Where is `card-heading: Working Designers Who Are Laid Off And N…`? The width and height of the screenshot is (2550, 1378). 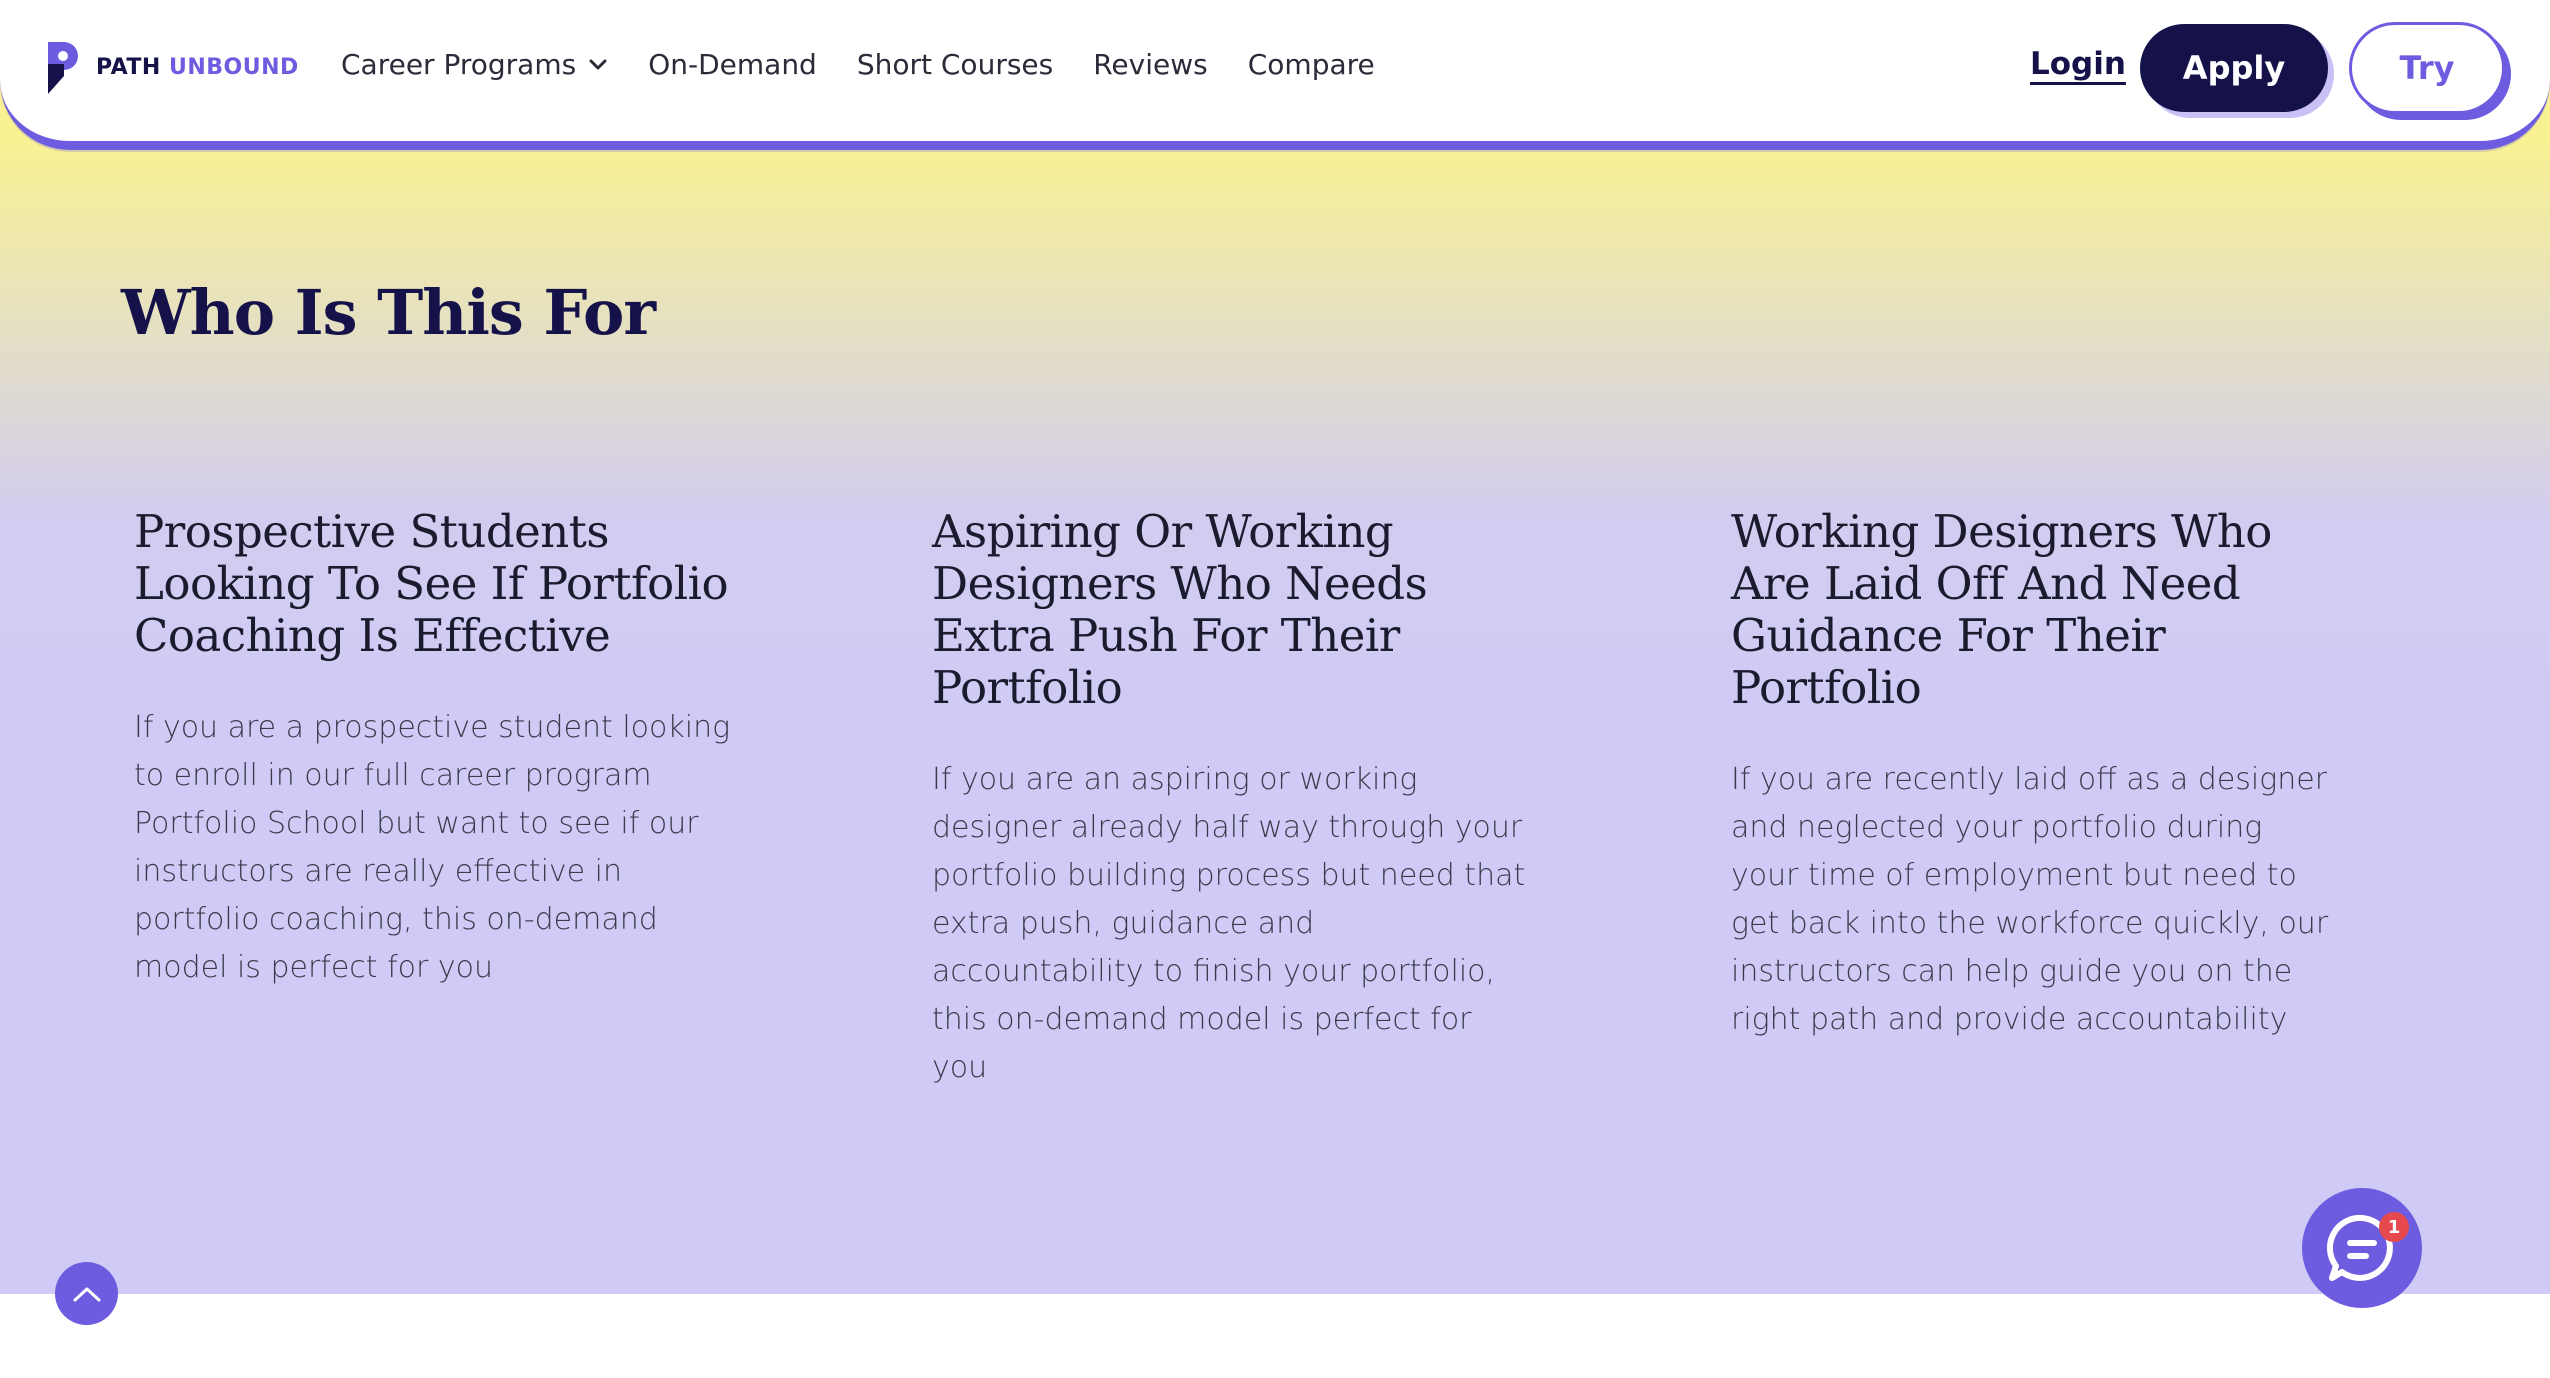 card-heading: Working Designers Who Are Laid Off And N… is located at coordinates (2001, 609).